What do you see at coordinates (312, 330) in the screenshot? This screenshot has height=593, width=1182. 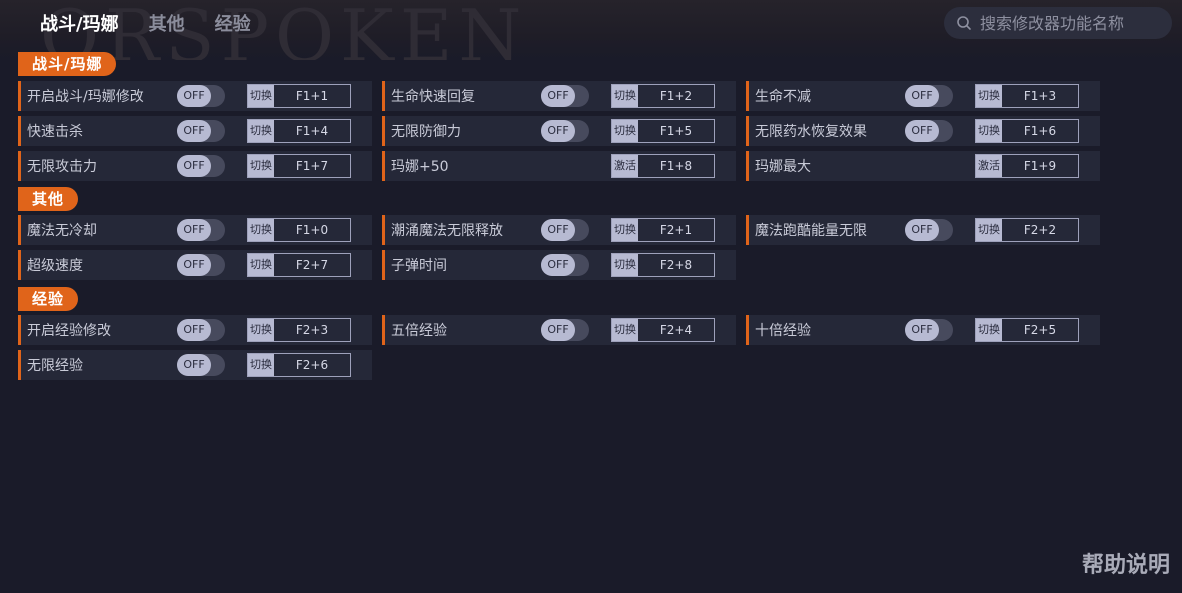 I see `hotkey-binding: F2+3` at bounding box center [312, 330].